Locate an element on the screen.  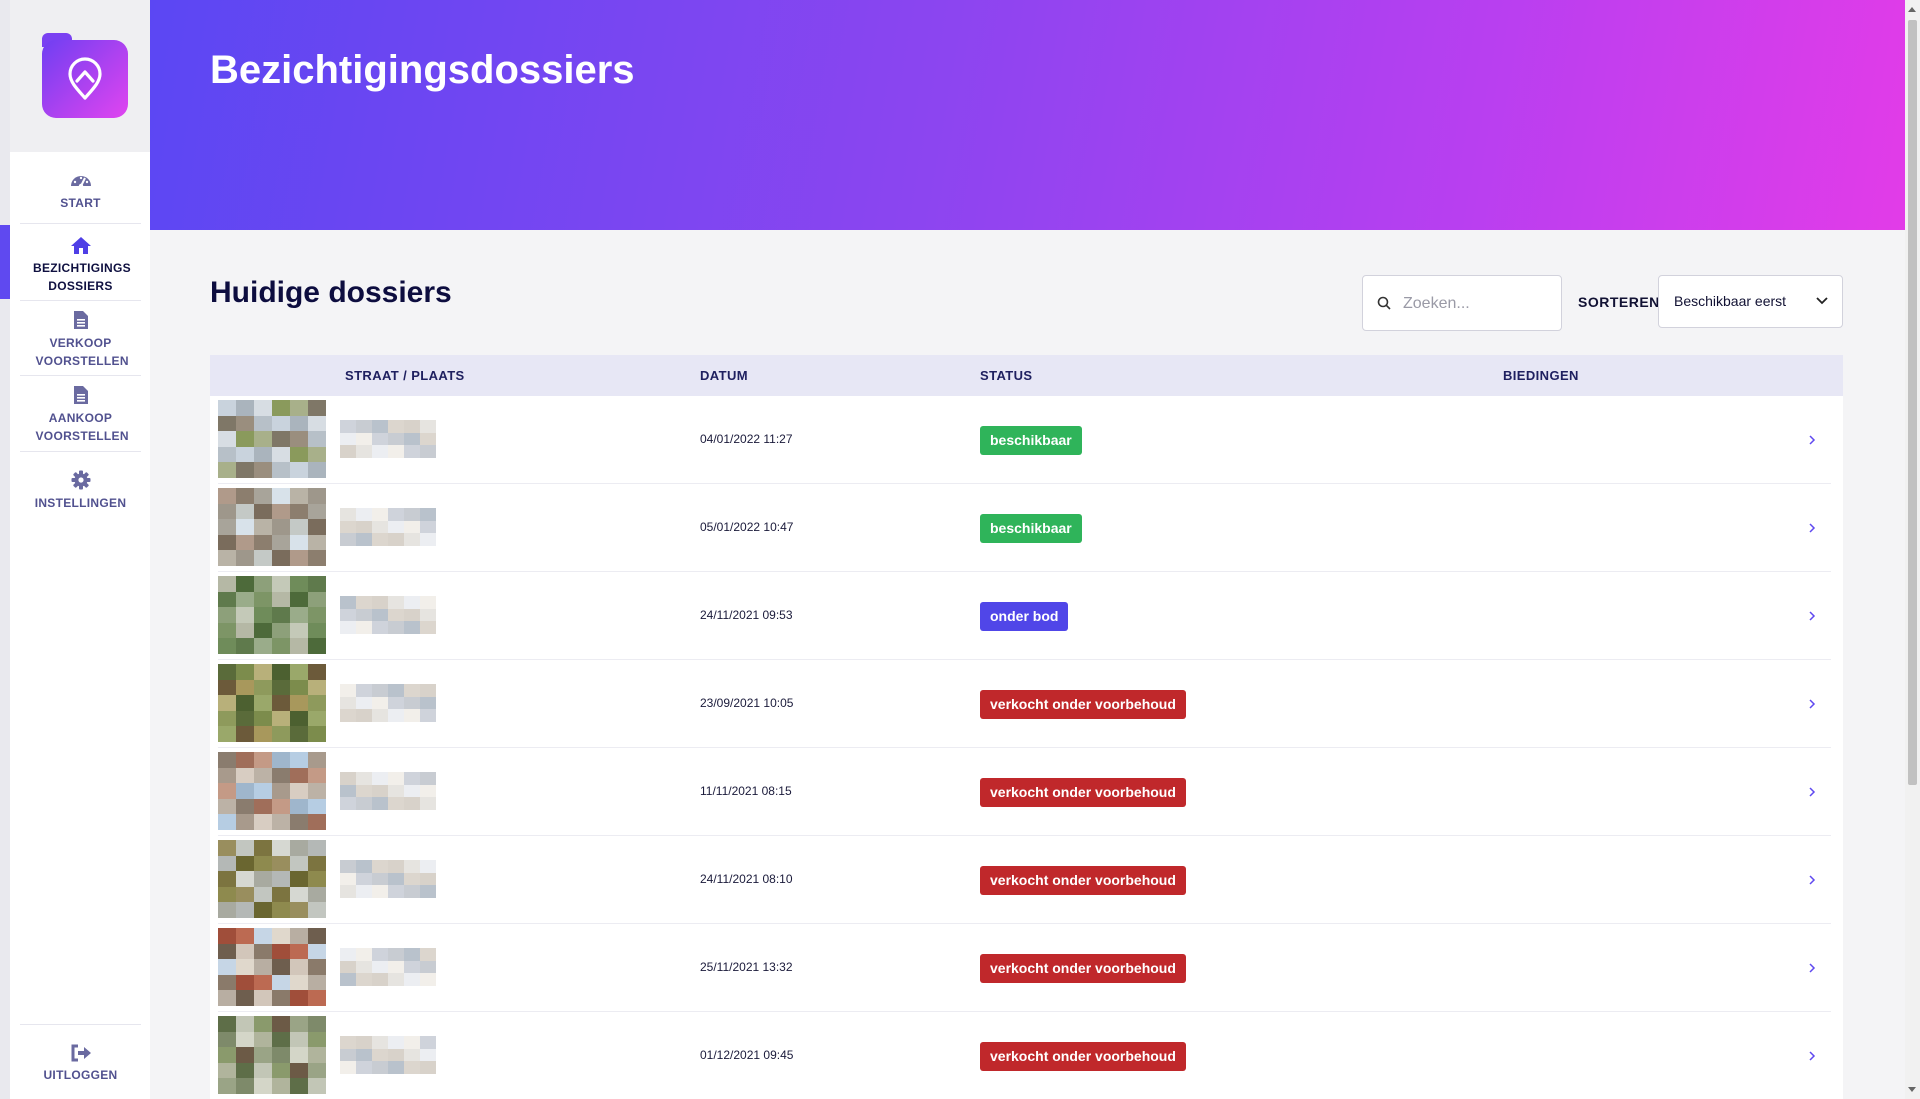
column-header-biedingen: BIEDINGEN is located at coordinates (1541, 375).